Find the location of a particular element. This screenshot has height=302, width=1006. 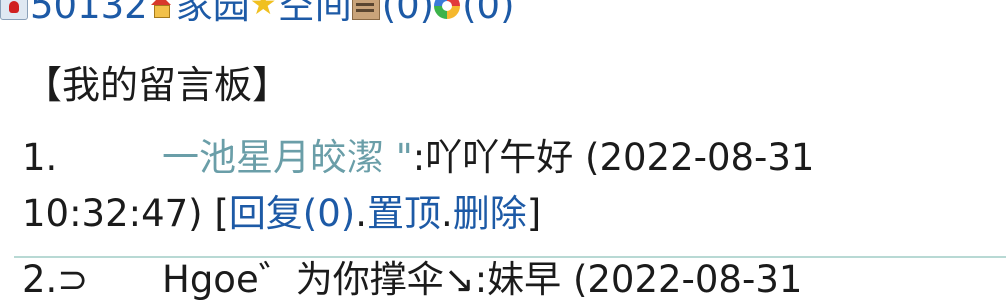

message-text: :吖吖午好 (2022-08-31 is located at coordinates (613, 157).